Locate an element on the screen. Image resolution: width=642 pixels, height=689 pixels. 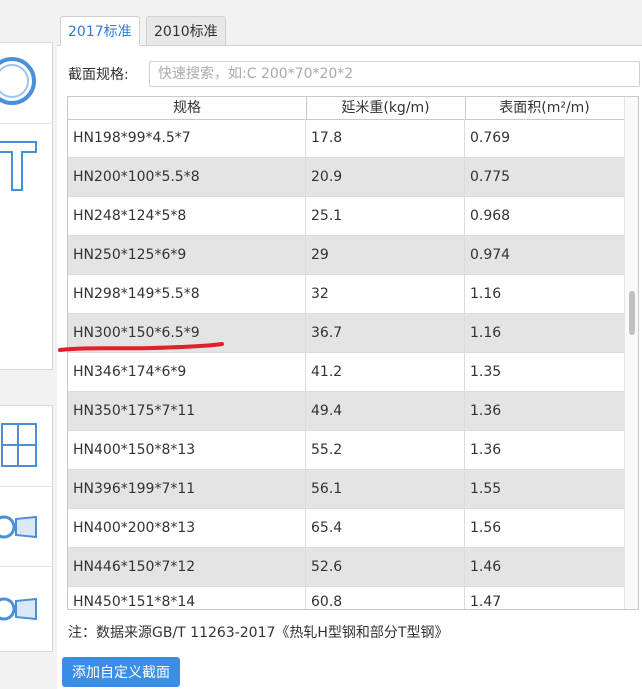
shape-cell-tube-b is located at coordinates (26, 609).